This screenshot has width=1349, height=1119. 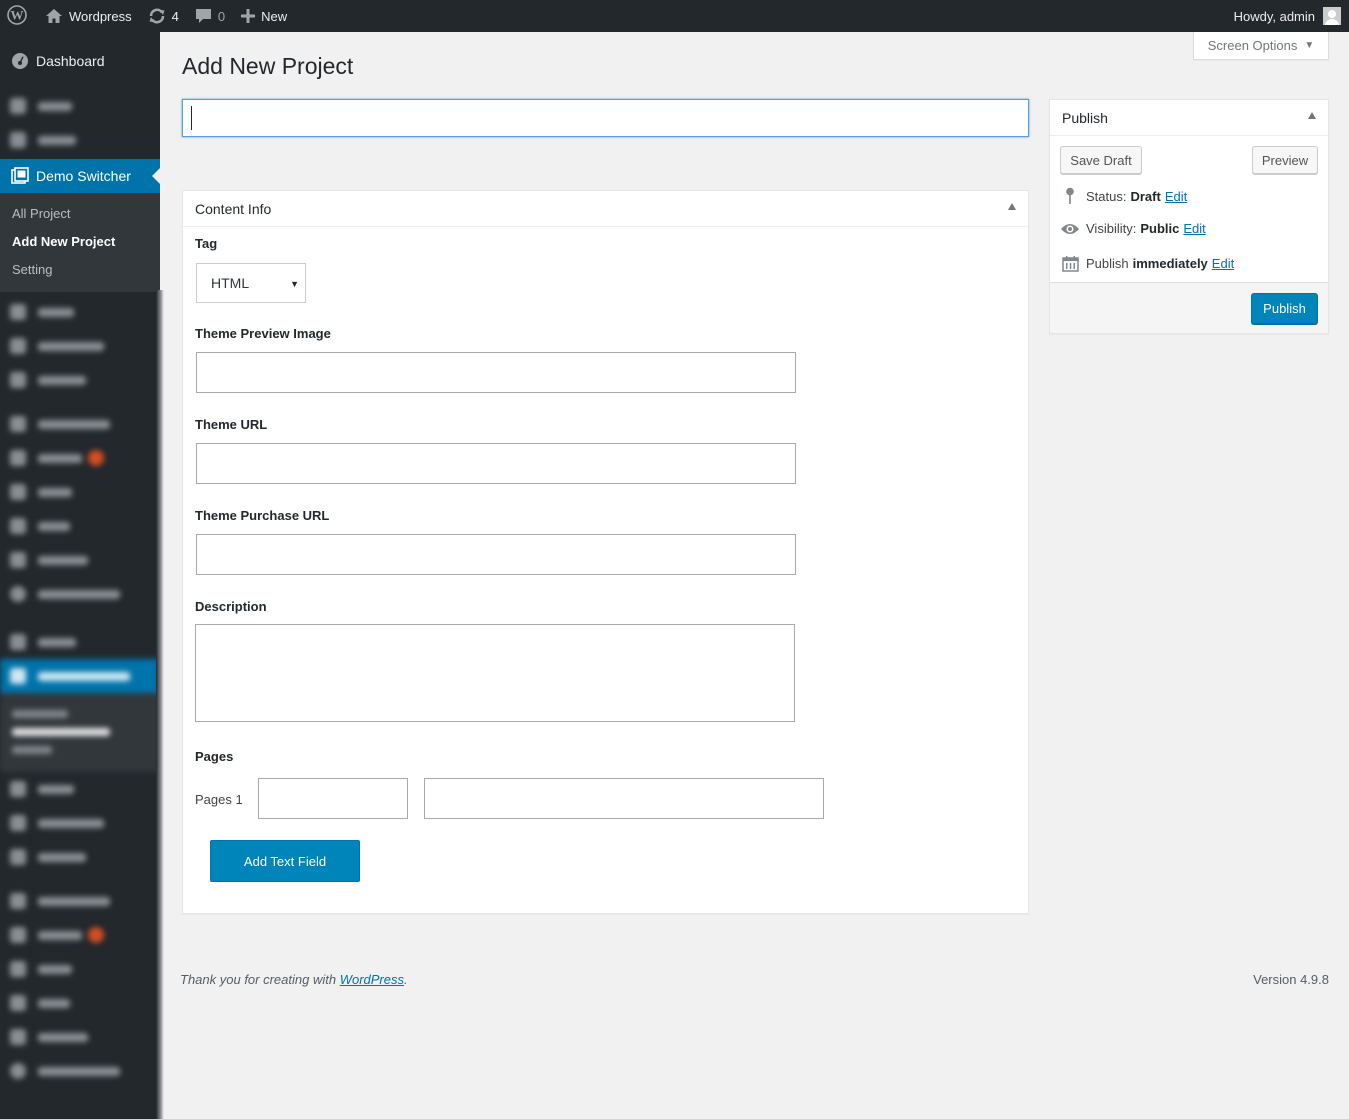 What do you see at coordinates (605, 209) in the screenshot?
I see `content-info-header: Content Info` at bounding box center [605, 209].